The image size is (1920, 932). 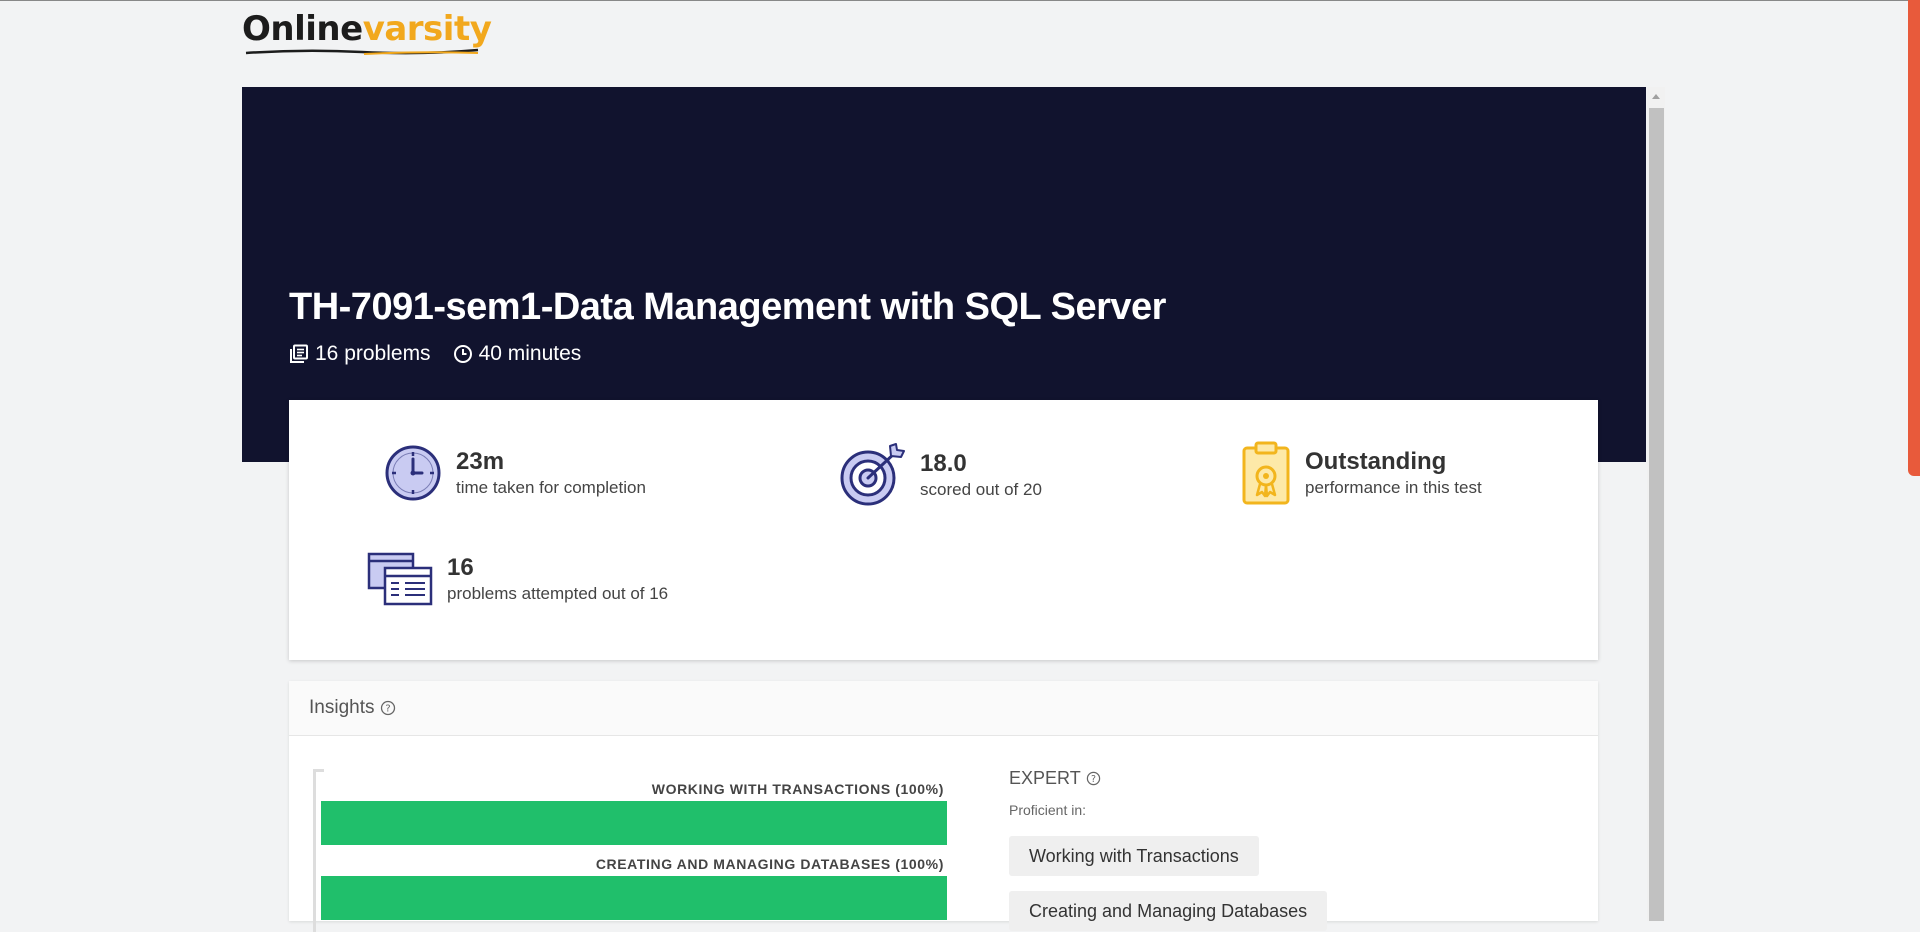 I want to click on stat-time-taken: 23m time taken for completion, so click(x=515, y=473).